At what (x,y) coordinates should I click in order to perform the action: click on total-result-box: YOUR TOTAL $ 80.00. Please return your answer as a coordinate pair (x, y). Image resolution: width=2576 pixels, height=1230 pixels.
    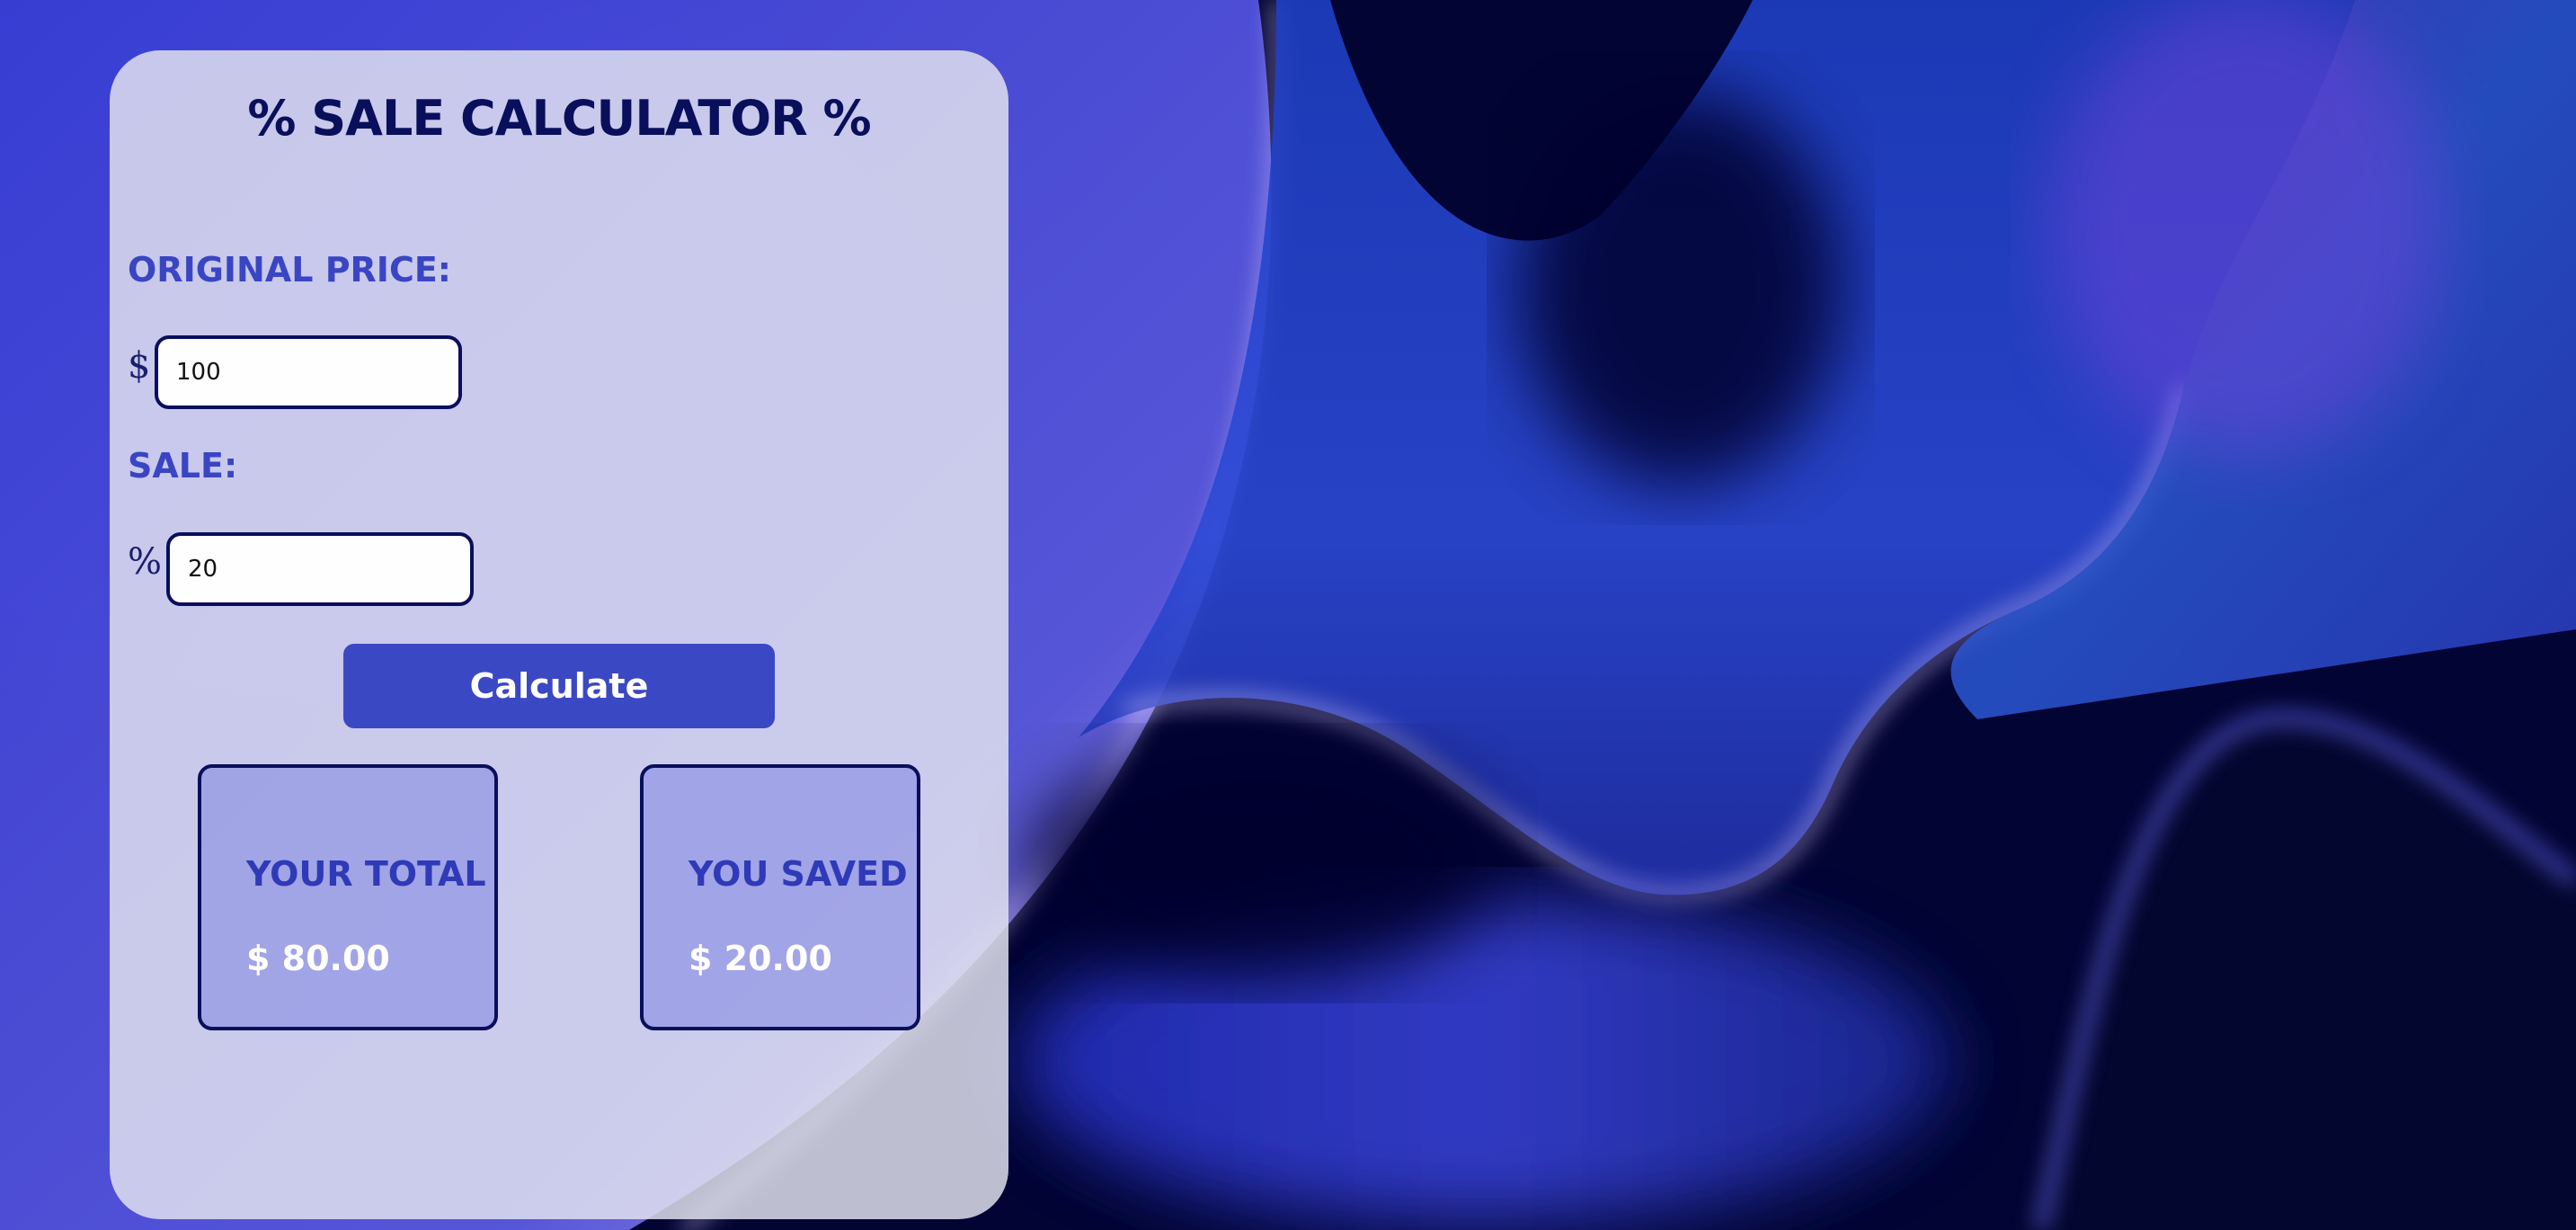
    Looking at the image, I should click on (348, 897).